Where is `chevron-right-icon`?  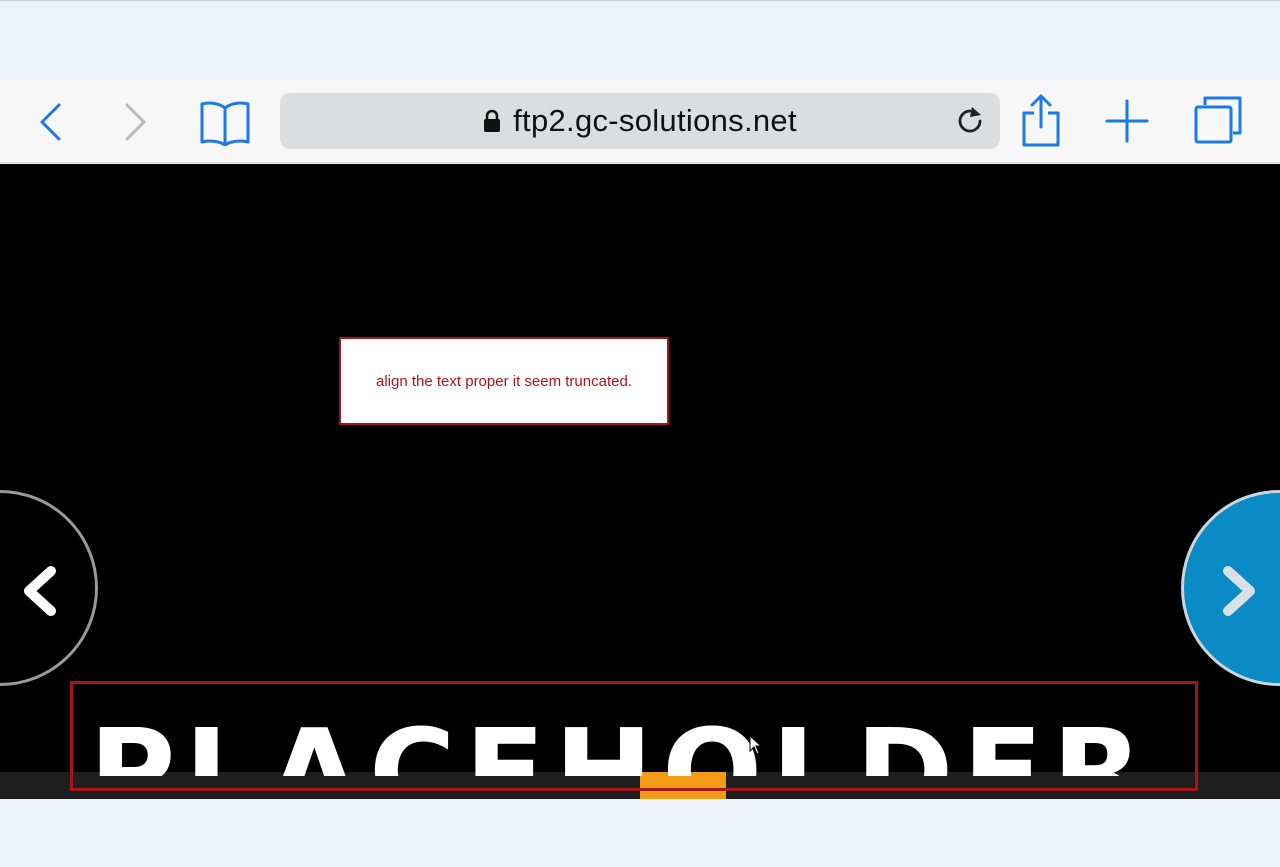 chevron-right-icon is located at coordinates (1239, 591).